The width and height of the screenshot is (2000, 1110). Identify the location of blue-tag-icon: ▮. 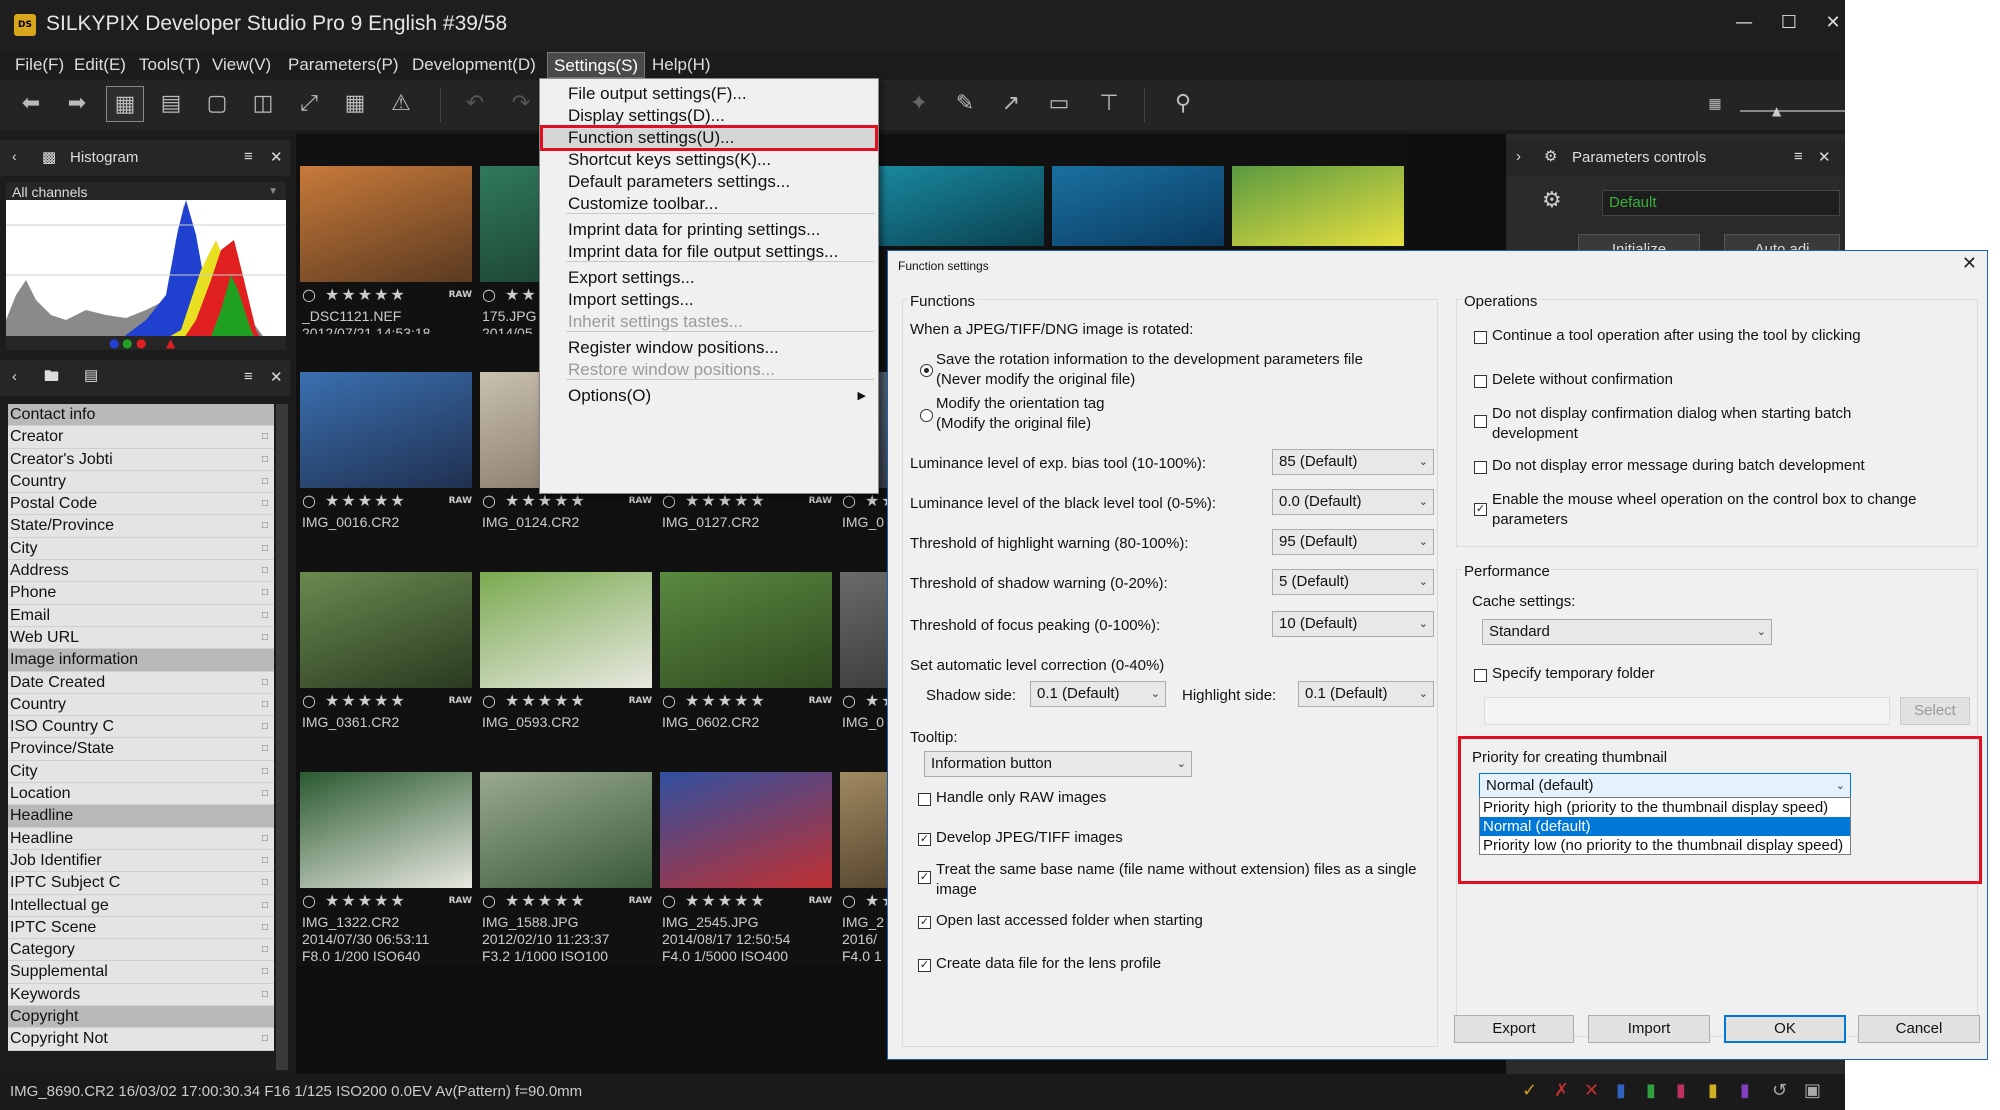
(1621, 1090).